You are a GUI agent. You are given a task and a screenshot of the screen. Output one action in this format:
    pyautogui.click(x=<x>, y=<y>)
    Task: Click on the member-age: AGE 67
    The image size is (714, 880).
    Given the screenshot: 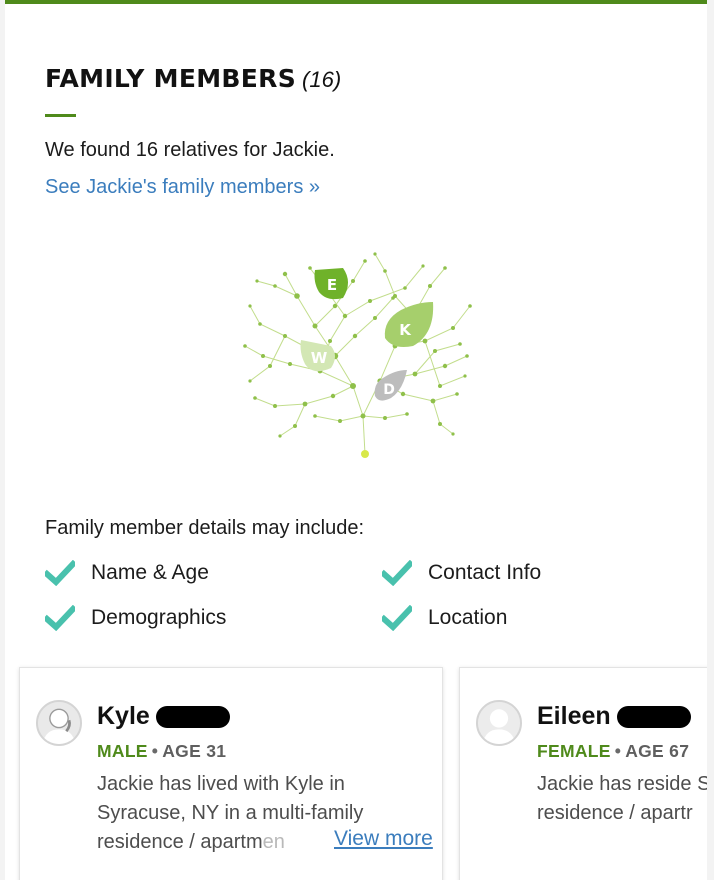 What is the action you would take?
    pyautogui.click(x=657, y=751)
    